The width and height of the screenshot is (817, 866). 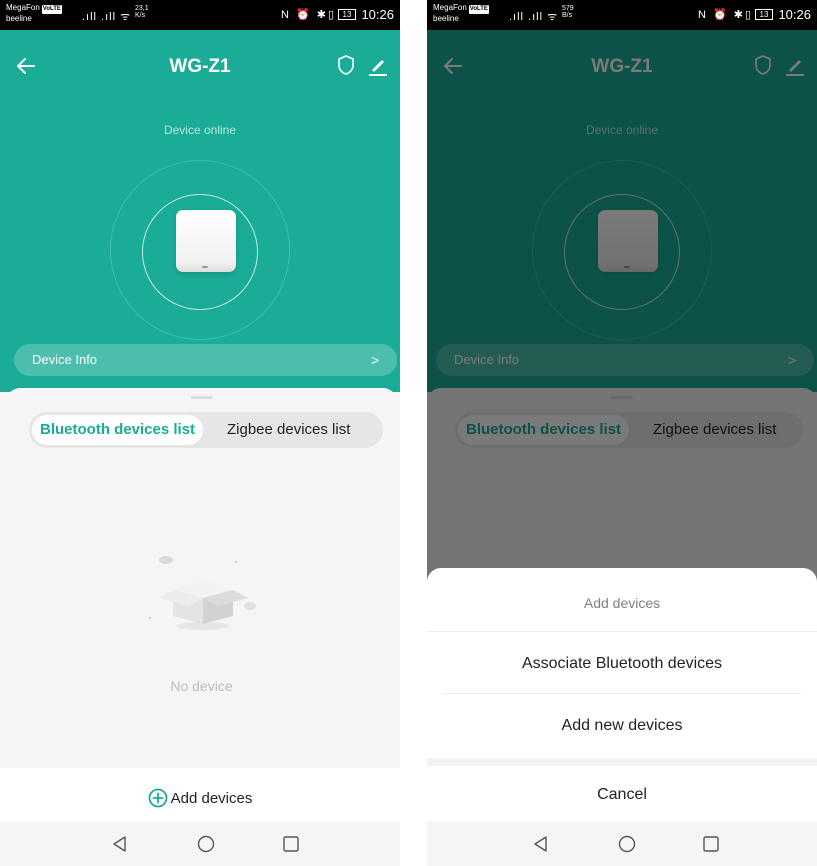 What do you see at coordinates (288, 430) in the screenshot?
I see `tab-zigbee-devices: Zigbee devices list` at bounding box center [288, 430].